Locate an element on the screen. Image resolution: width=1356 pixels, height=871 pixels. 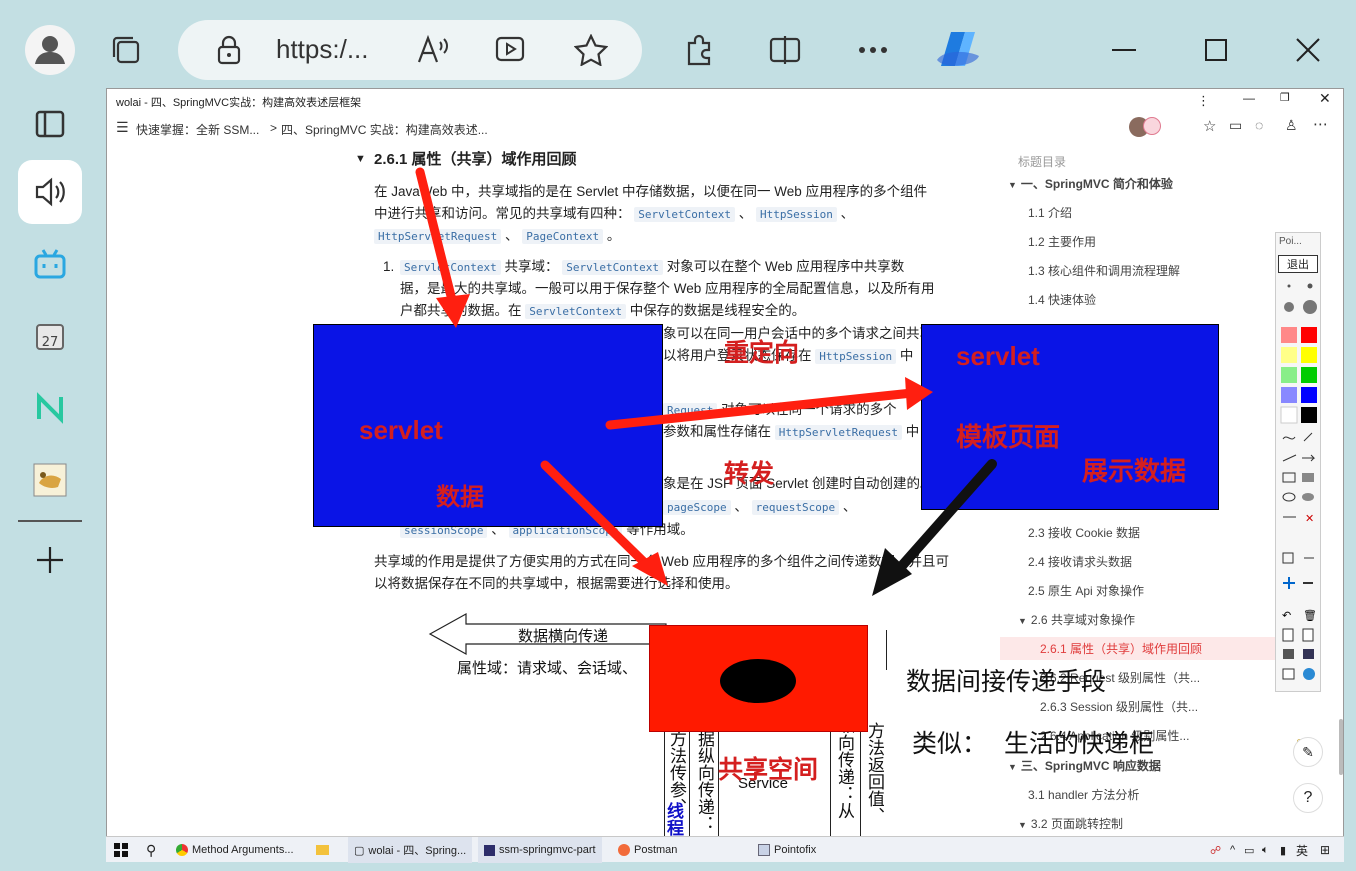
toc-item: ▼ 一、SpringMVC 简介和体验 is located at coordinates (1090, 183).